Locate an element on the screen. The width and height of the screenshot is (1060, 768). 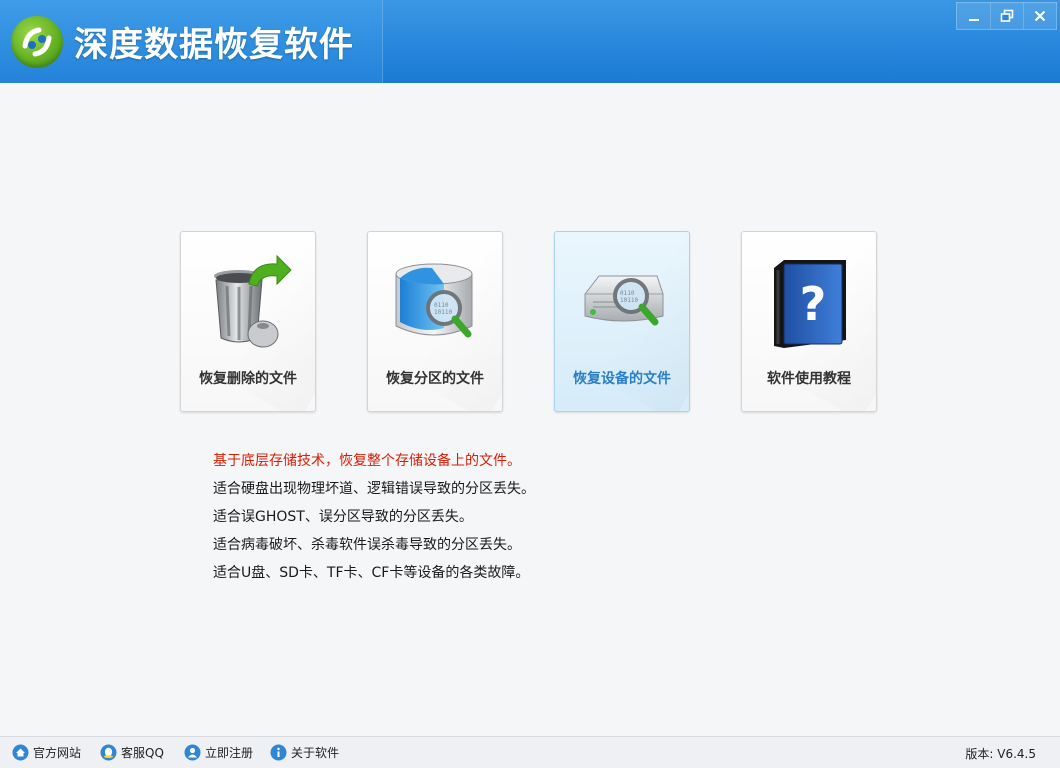
help-book-icon: ? is located at coordinates (810, 304).